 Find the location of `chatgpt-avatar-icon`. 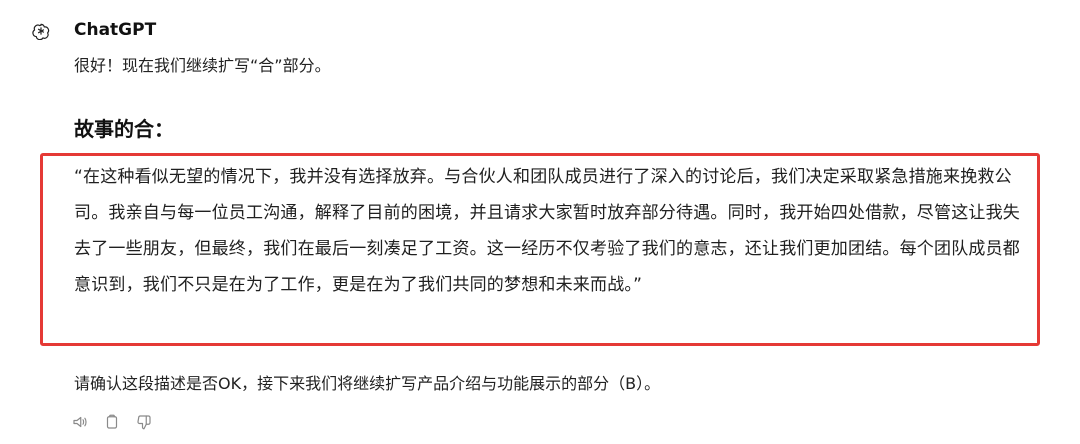

chatgpt-avatar-icon is located at coordinates (41, 31).